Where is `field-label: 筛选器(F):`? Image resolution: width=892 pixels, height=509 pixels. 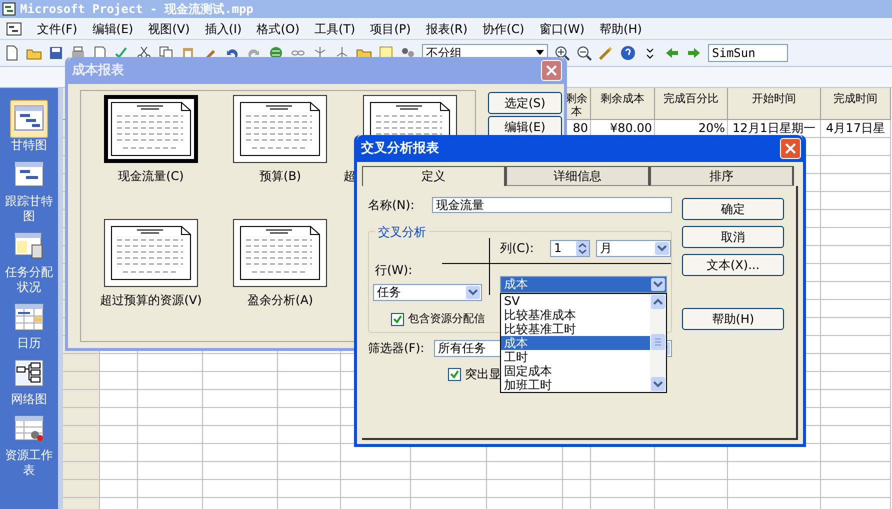
field-label: 筛选器(F): is located at coordinates (397, 348).